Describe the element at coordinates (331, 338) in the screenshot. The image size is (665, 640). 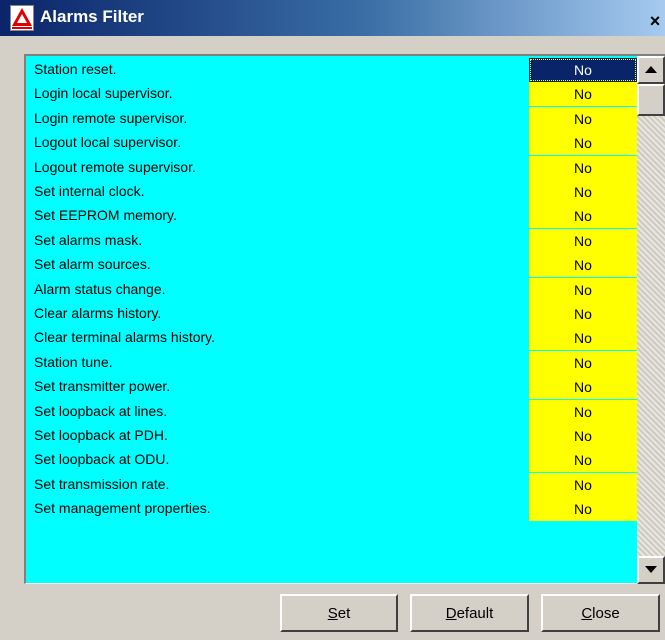
I see `list-item: Clear terminal alarms history. No` at that location.